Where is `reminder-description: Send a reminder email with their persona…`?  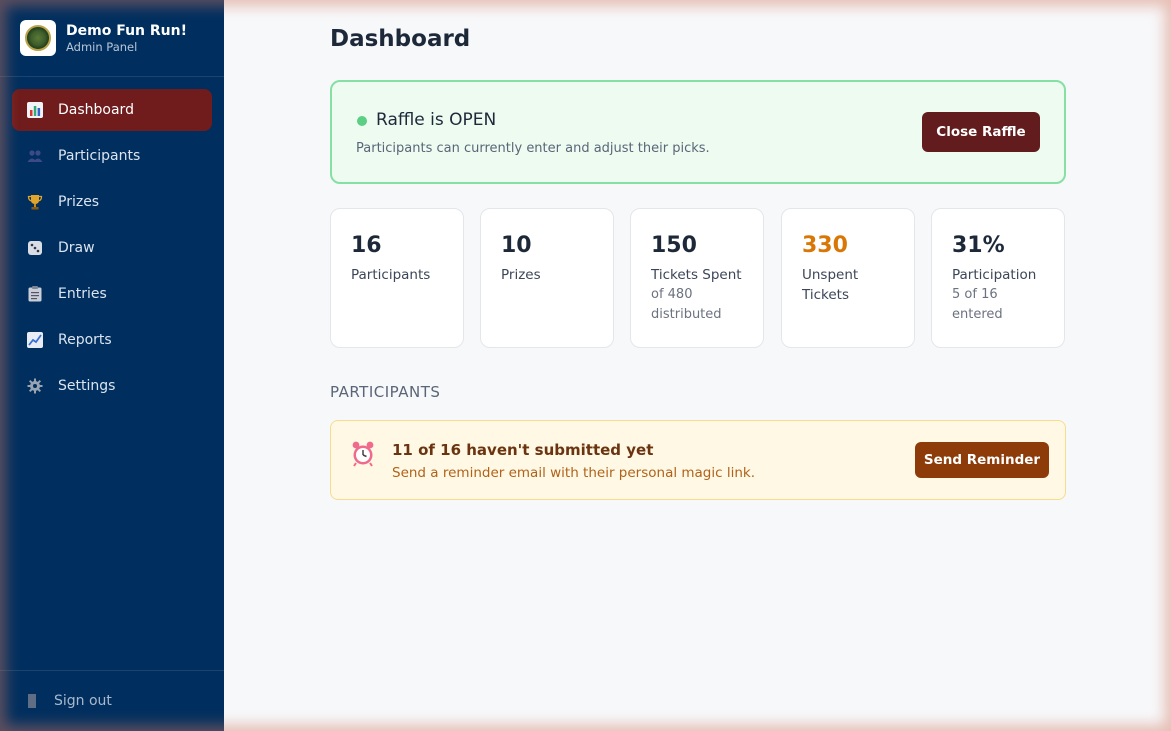
reminder-description: Send a reminder email with their persona… is located at coordinates (574, 473).